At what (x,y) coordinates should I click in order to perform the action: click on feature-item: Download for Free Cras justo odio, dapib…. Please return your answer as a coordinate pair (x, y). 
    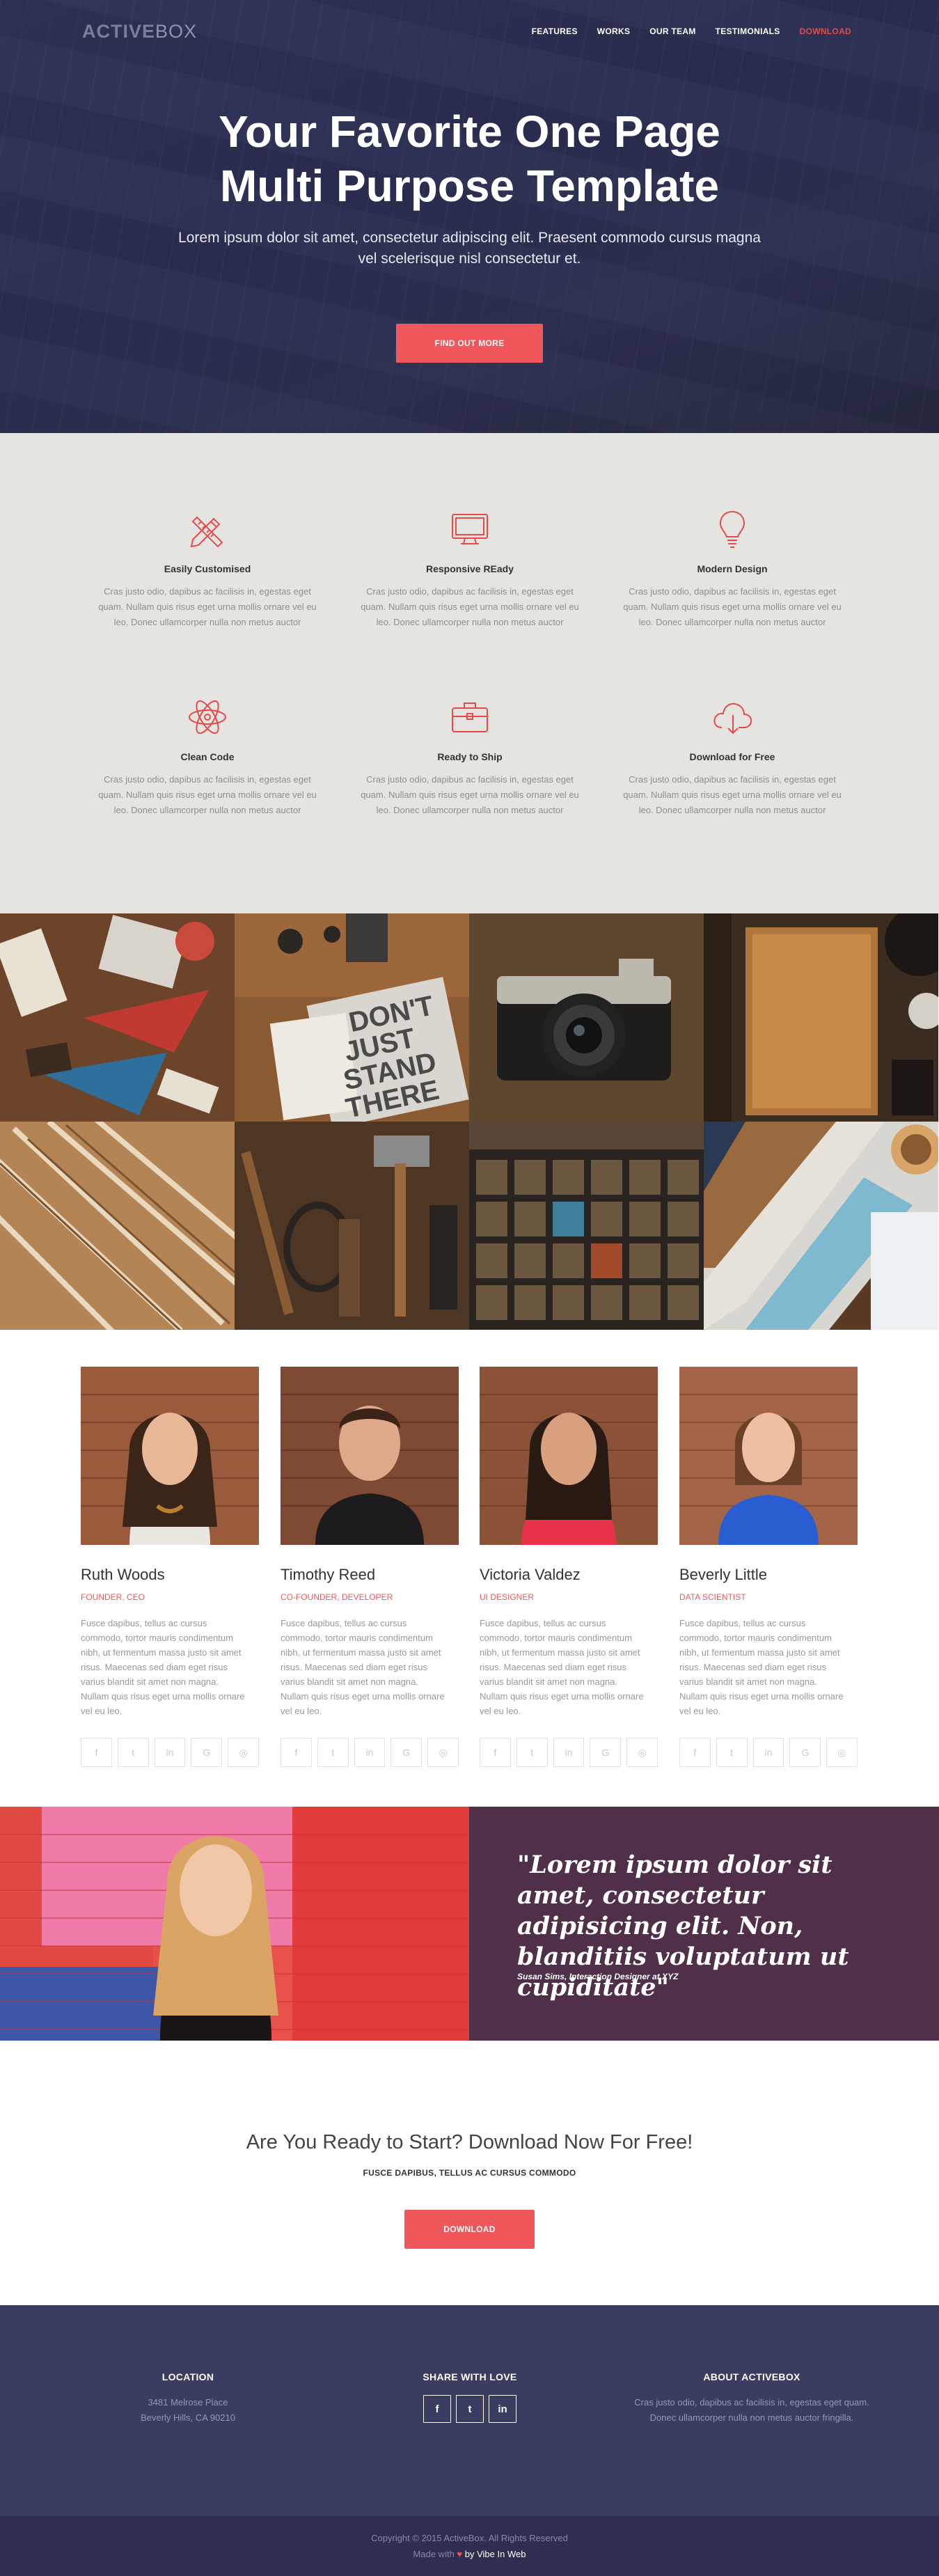
    Looking at the image, I should click on (732, 755).